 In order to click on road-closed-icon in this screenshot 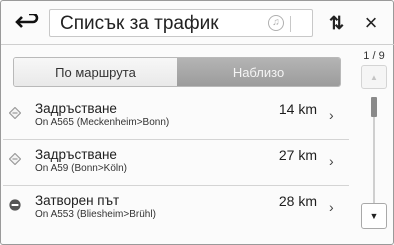, I will do `click(15, 205)`.